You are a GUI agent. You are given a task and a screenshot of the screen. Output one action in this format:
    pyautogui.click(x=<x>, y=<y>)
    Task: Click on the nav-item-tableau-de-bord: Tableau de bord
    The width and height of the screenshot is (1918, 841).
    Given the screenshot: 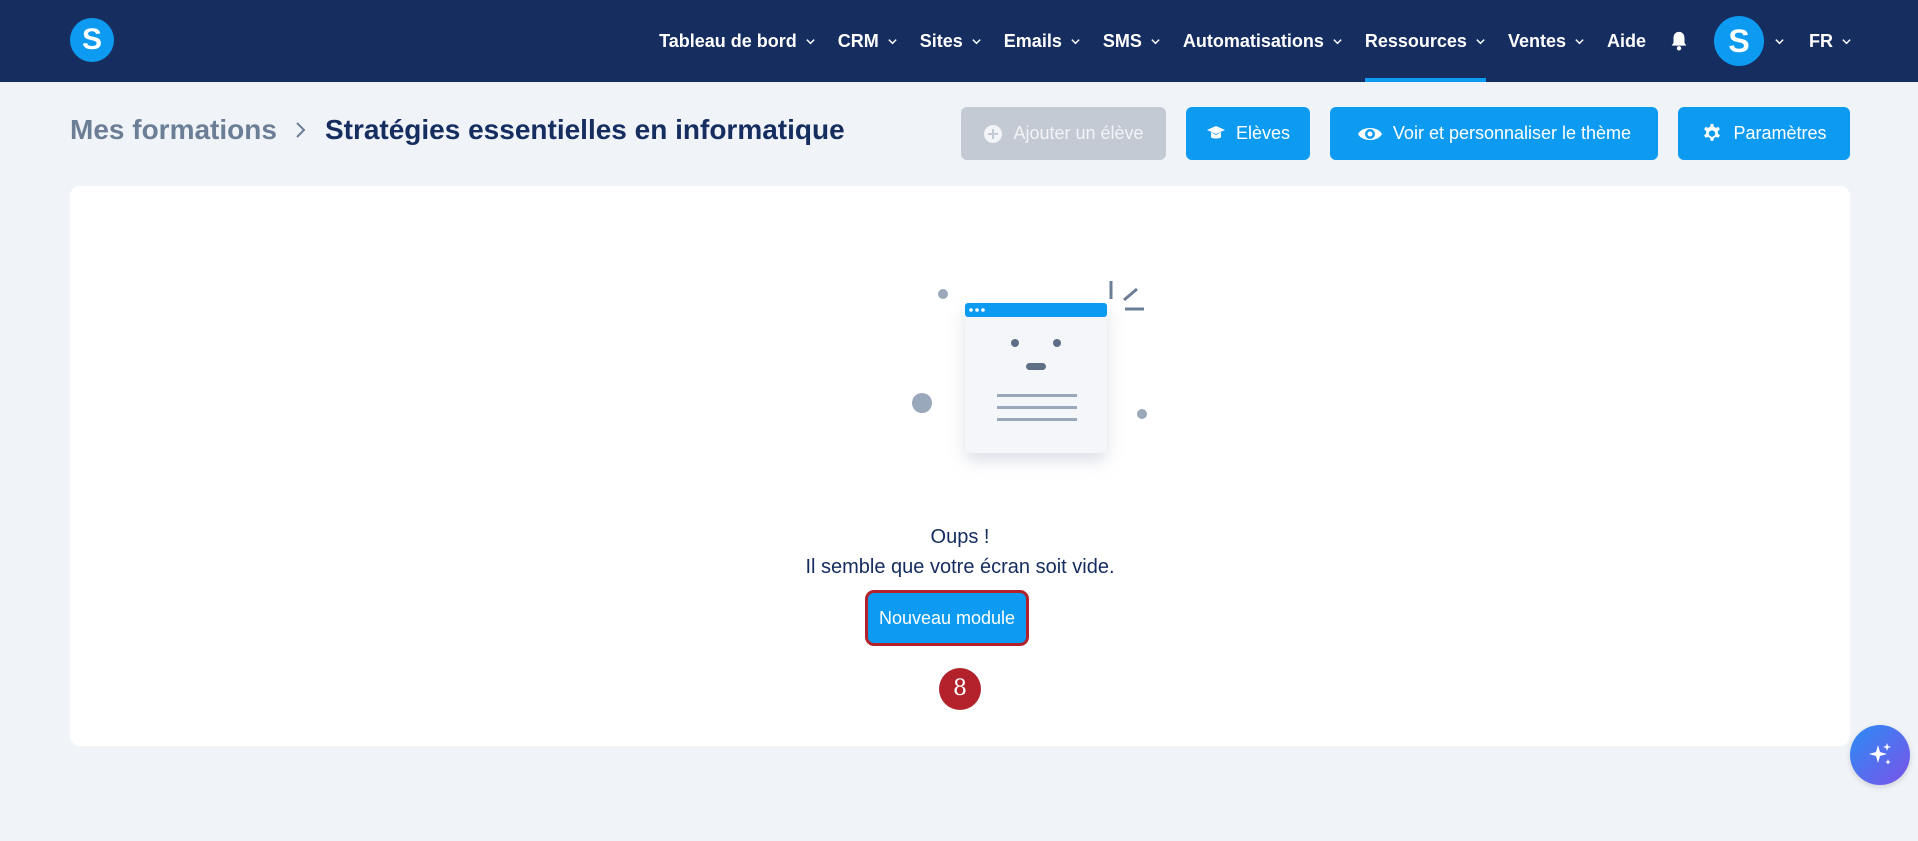 What is the action you would take?
    pyautogui.click(x=737, y=41)
    